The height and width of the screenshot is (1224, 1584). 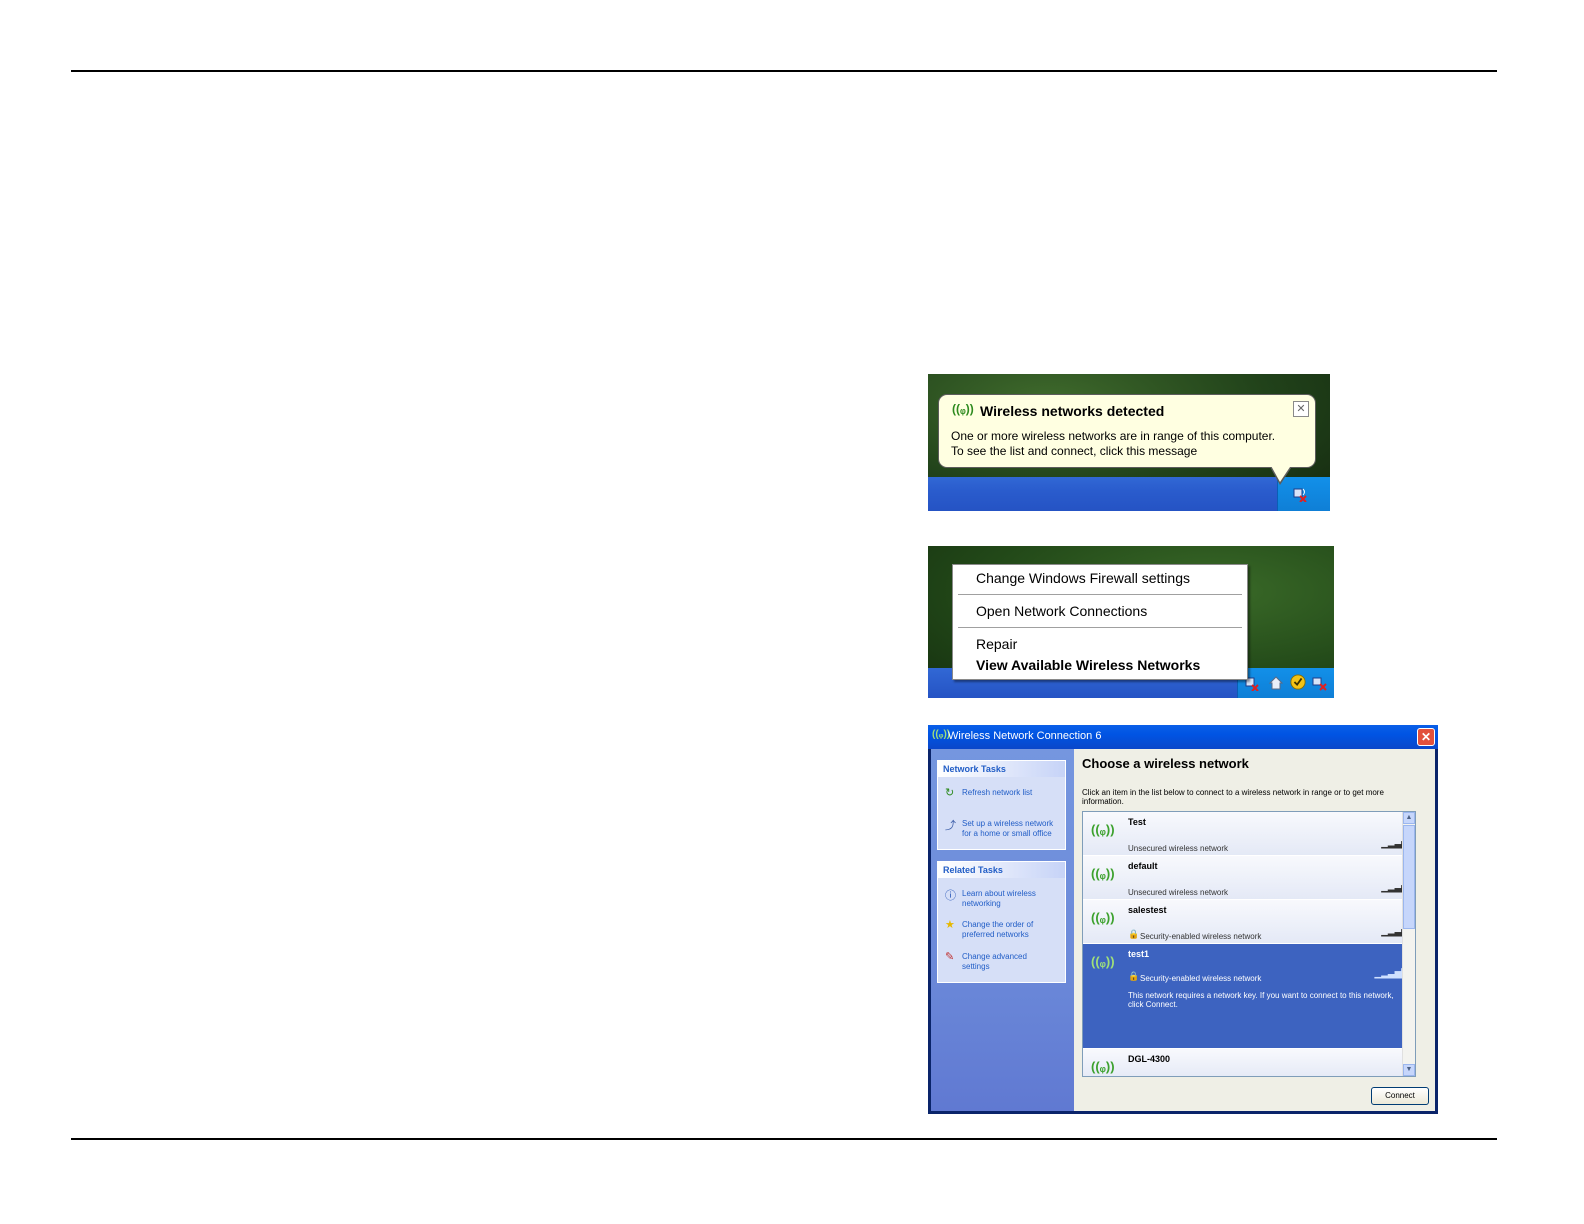 What do you see at coordinates (1285, 683) in the screenshot?
I see `system-tray` at bounding box center [1285, 683].